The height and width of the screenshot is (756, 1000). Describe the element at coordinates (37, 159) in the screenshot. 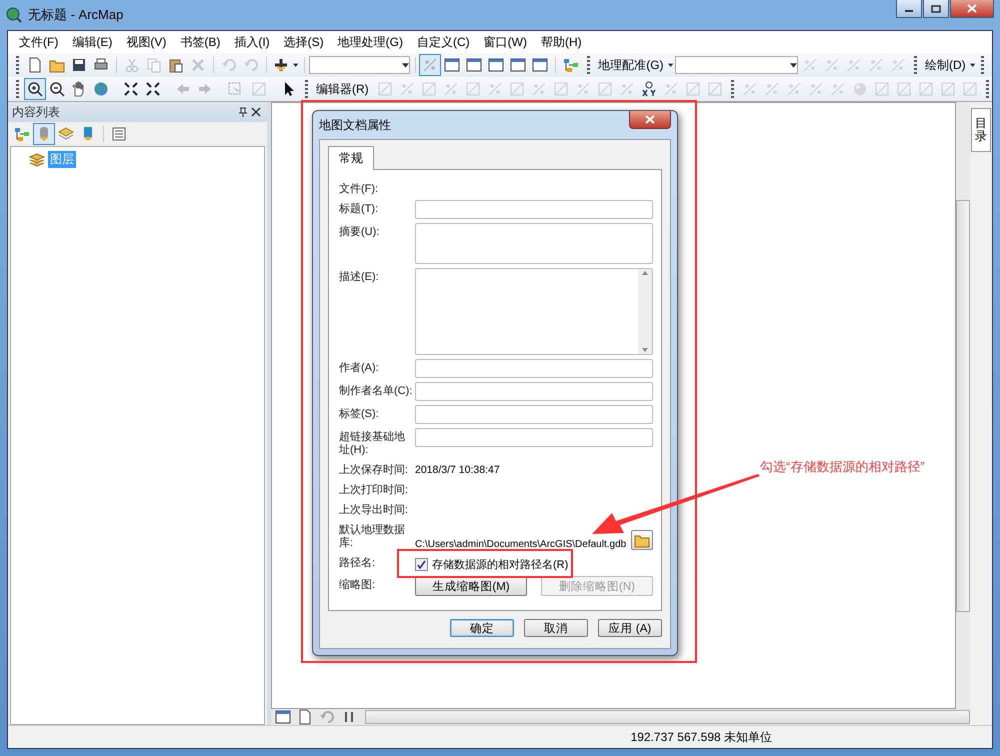

I see `layers-icon` at that location.